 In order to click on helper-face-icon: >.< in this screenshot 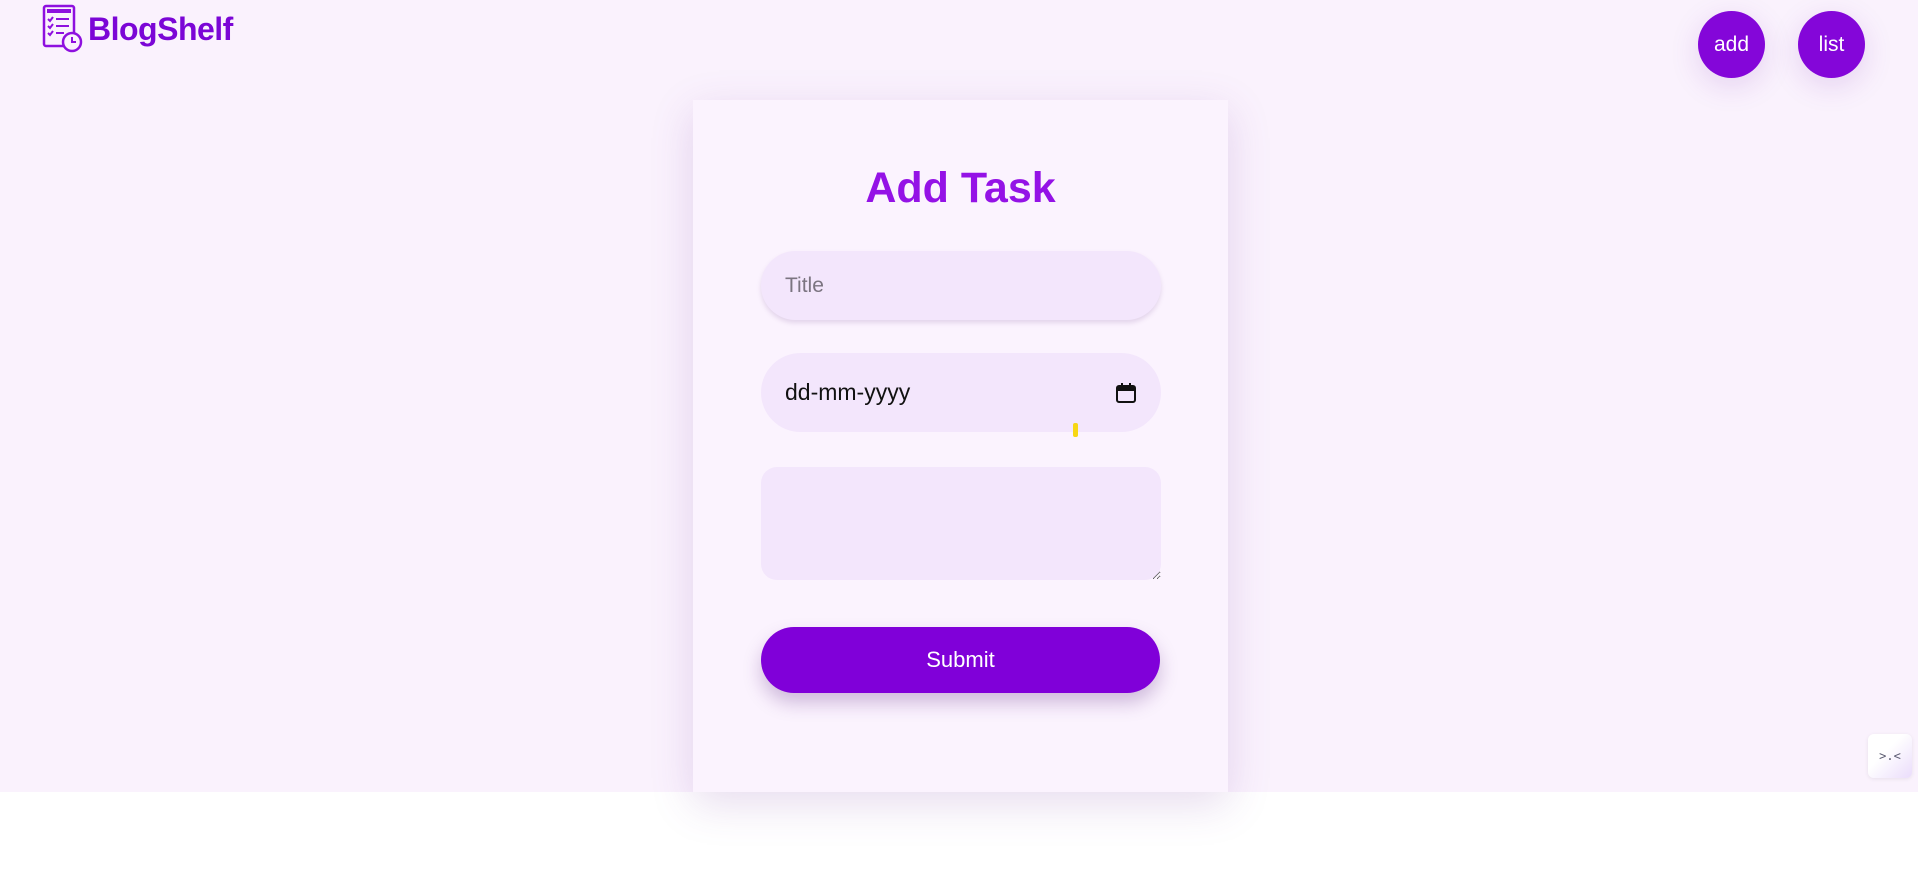, I will do `click(1890, 756)`.